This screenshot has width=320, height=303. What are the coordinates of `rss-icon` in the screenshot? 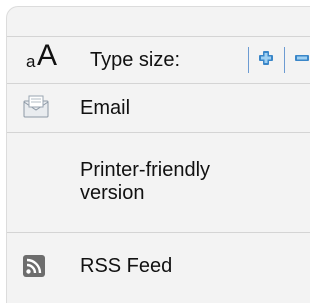 It's located at (34, 266).